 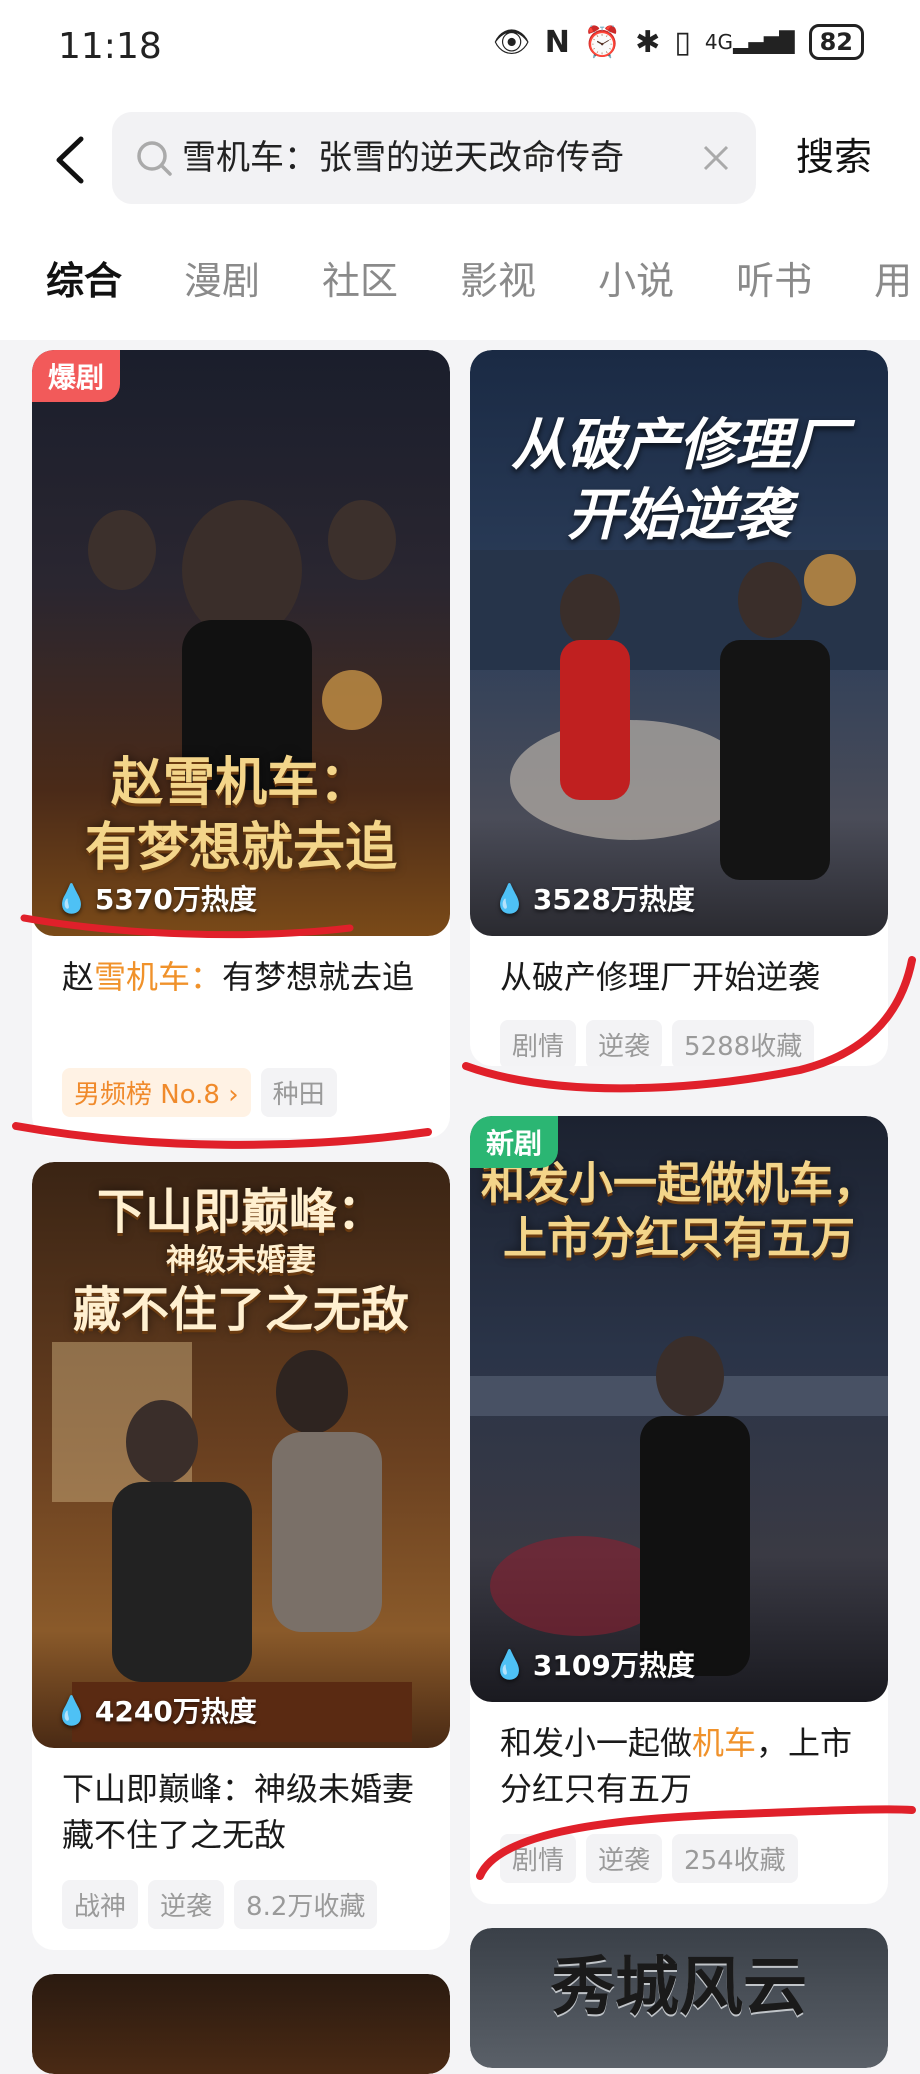 What do you see at coordinates (735, 1858) in the screenshot?
I see `collect-count-tag: 254收藏` at bounding box center [735, 1858].